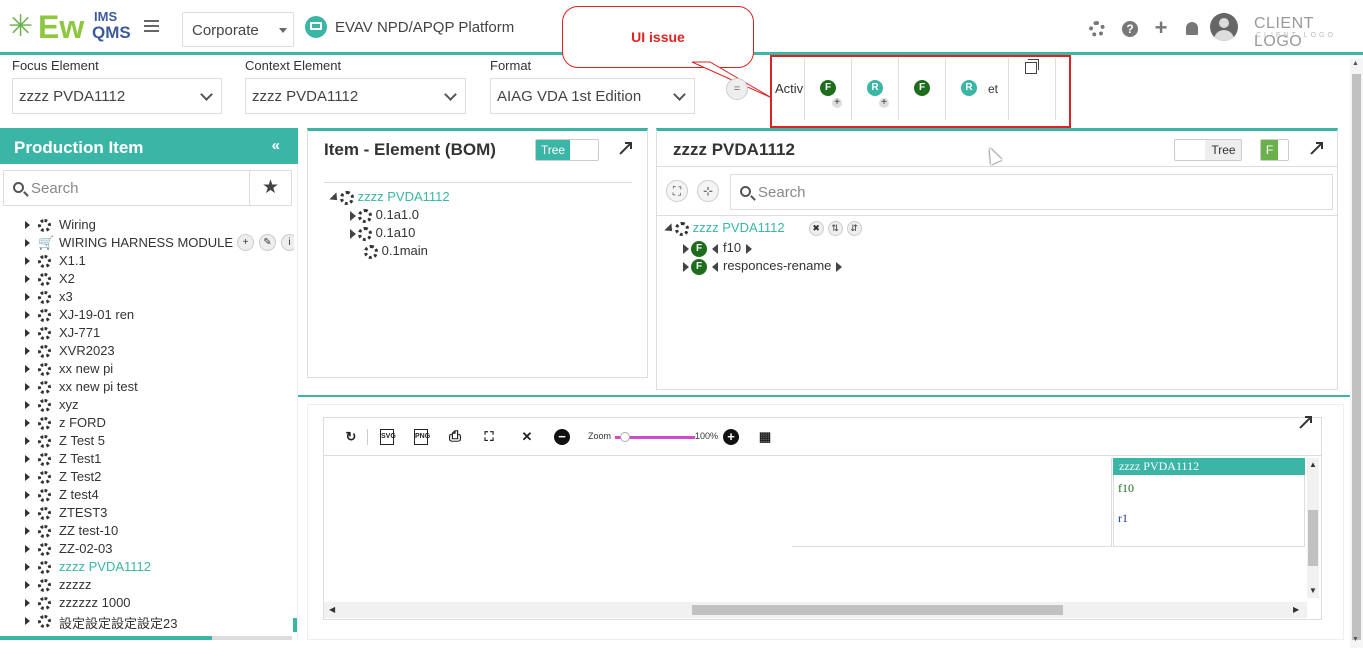 This screenshot has height=660, width=1363. What do you see at coordinates (351, 437) in the screenshot?
I see `refresh-icon: ↻` at bounding box center [351, 437].